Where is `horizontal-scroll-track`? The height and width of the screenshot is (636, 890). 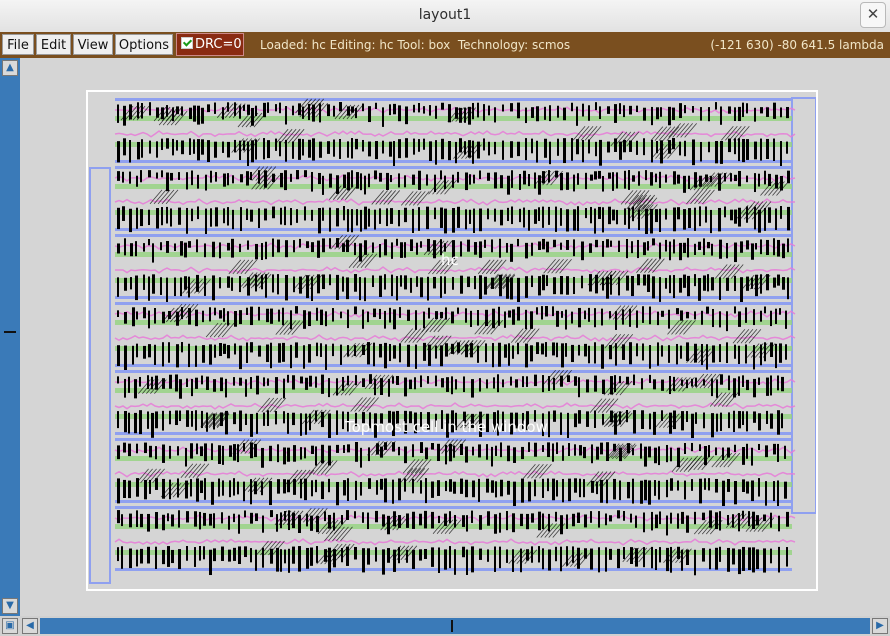
horizontal-scroll-track is located at coordinates (455, 626).